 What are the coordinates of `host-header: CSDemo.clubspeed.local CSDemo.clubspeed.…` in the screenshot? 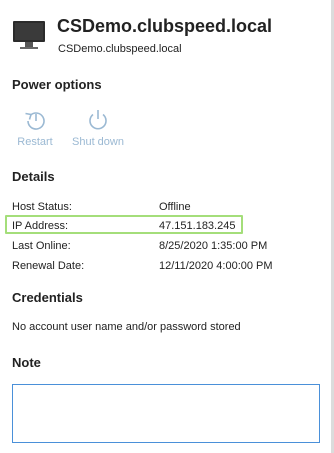 It's located at (169, 35).